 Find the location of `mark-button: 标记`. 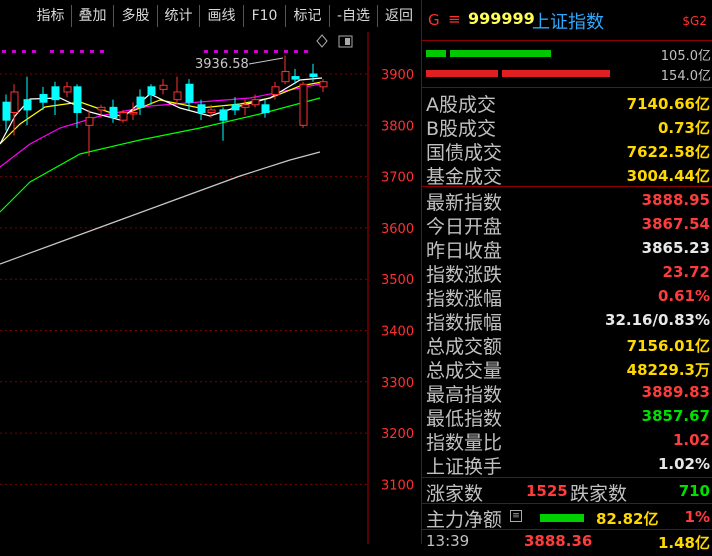

mark-button: 标记 is located at coordinates (308, 16).